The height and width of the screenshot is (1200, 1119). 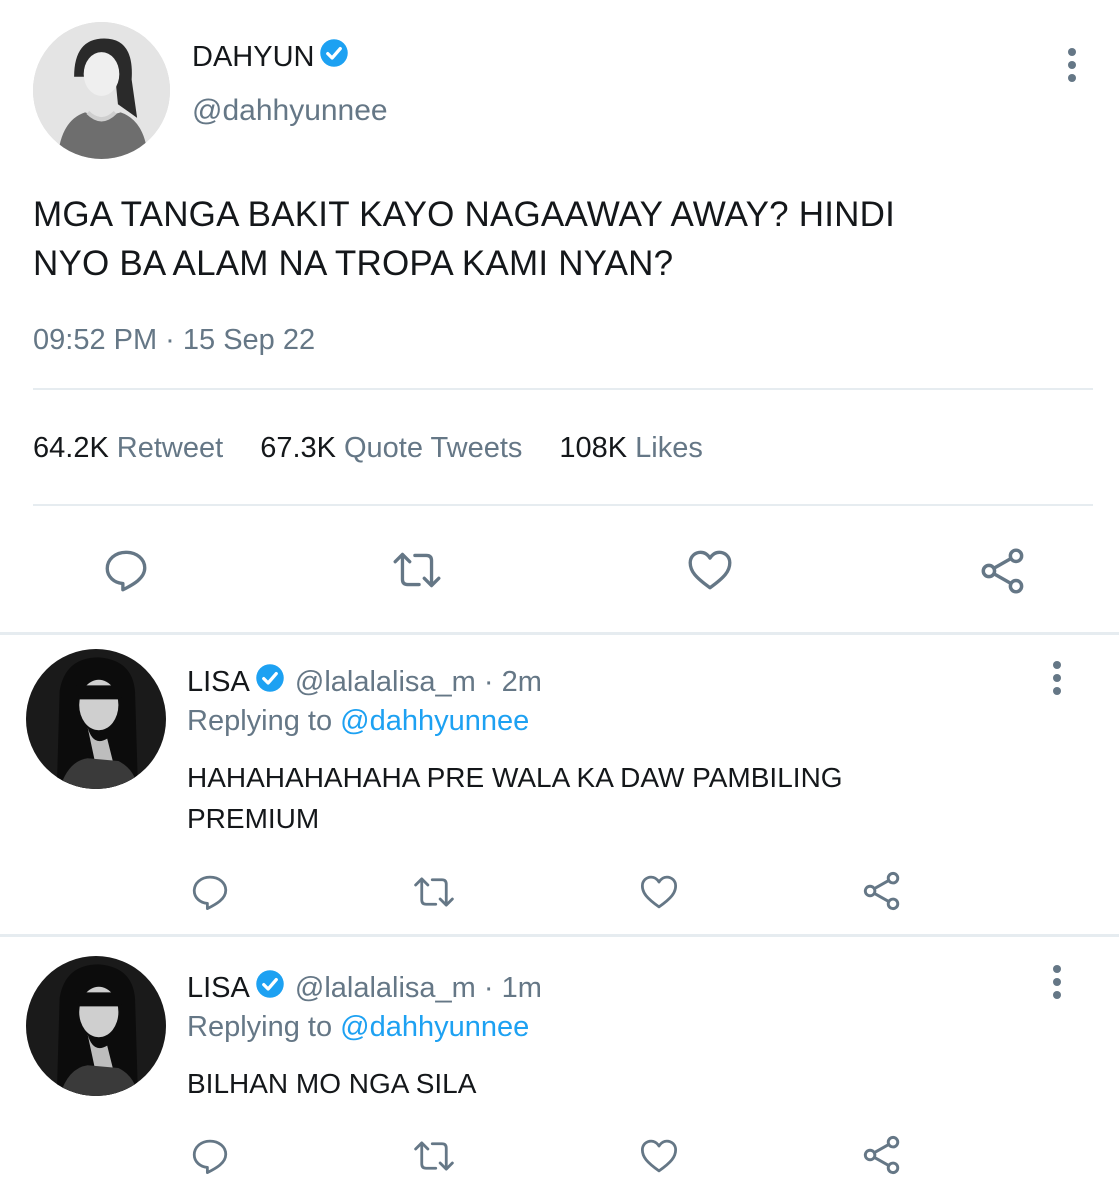 I want to click on tweet-text-line: PREMIUM, so click(x=253, y=818).